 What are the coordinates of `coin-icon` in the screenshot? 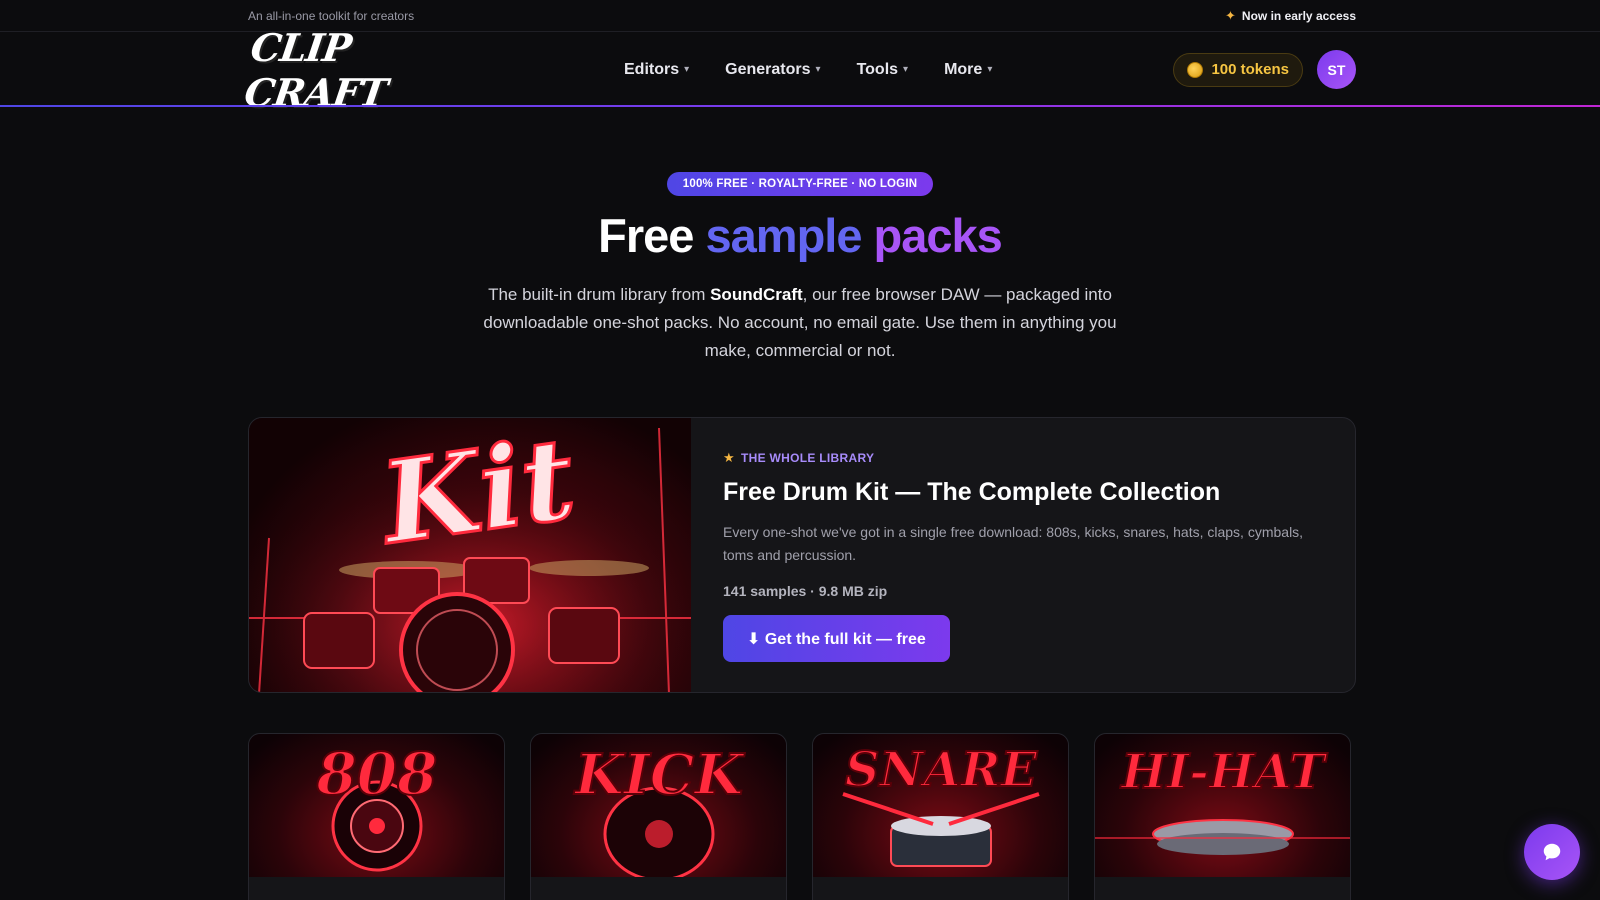 It's located at (1195, 69).